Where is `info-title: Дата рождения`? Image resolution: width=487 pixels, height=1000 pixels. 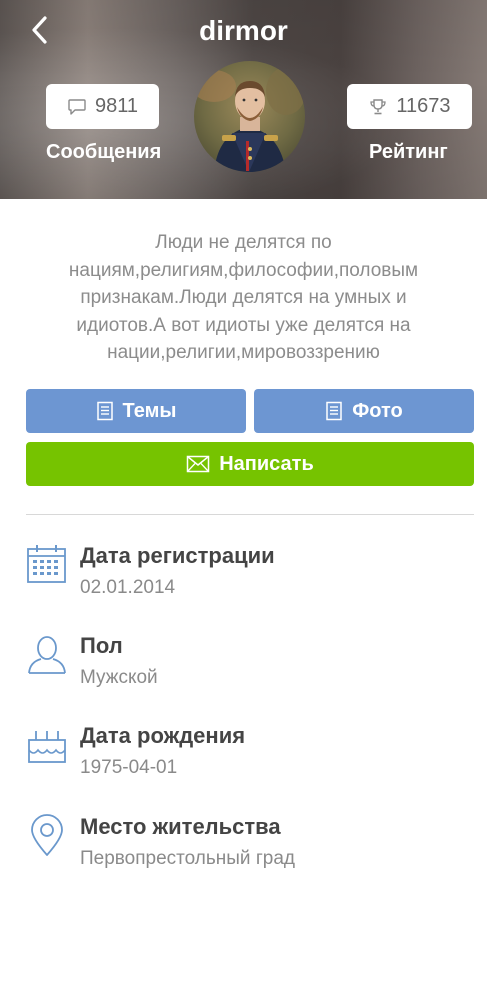 info-title: Дата рождения is located at coordinates (163, 735).